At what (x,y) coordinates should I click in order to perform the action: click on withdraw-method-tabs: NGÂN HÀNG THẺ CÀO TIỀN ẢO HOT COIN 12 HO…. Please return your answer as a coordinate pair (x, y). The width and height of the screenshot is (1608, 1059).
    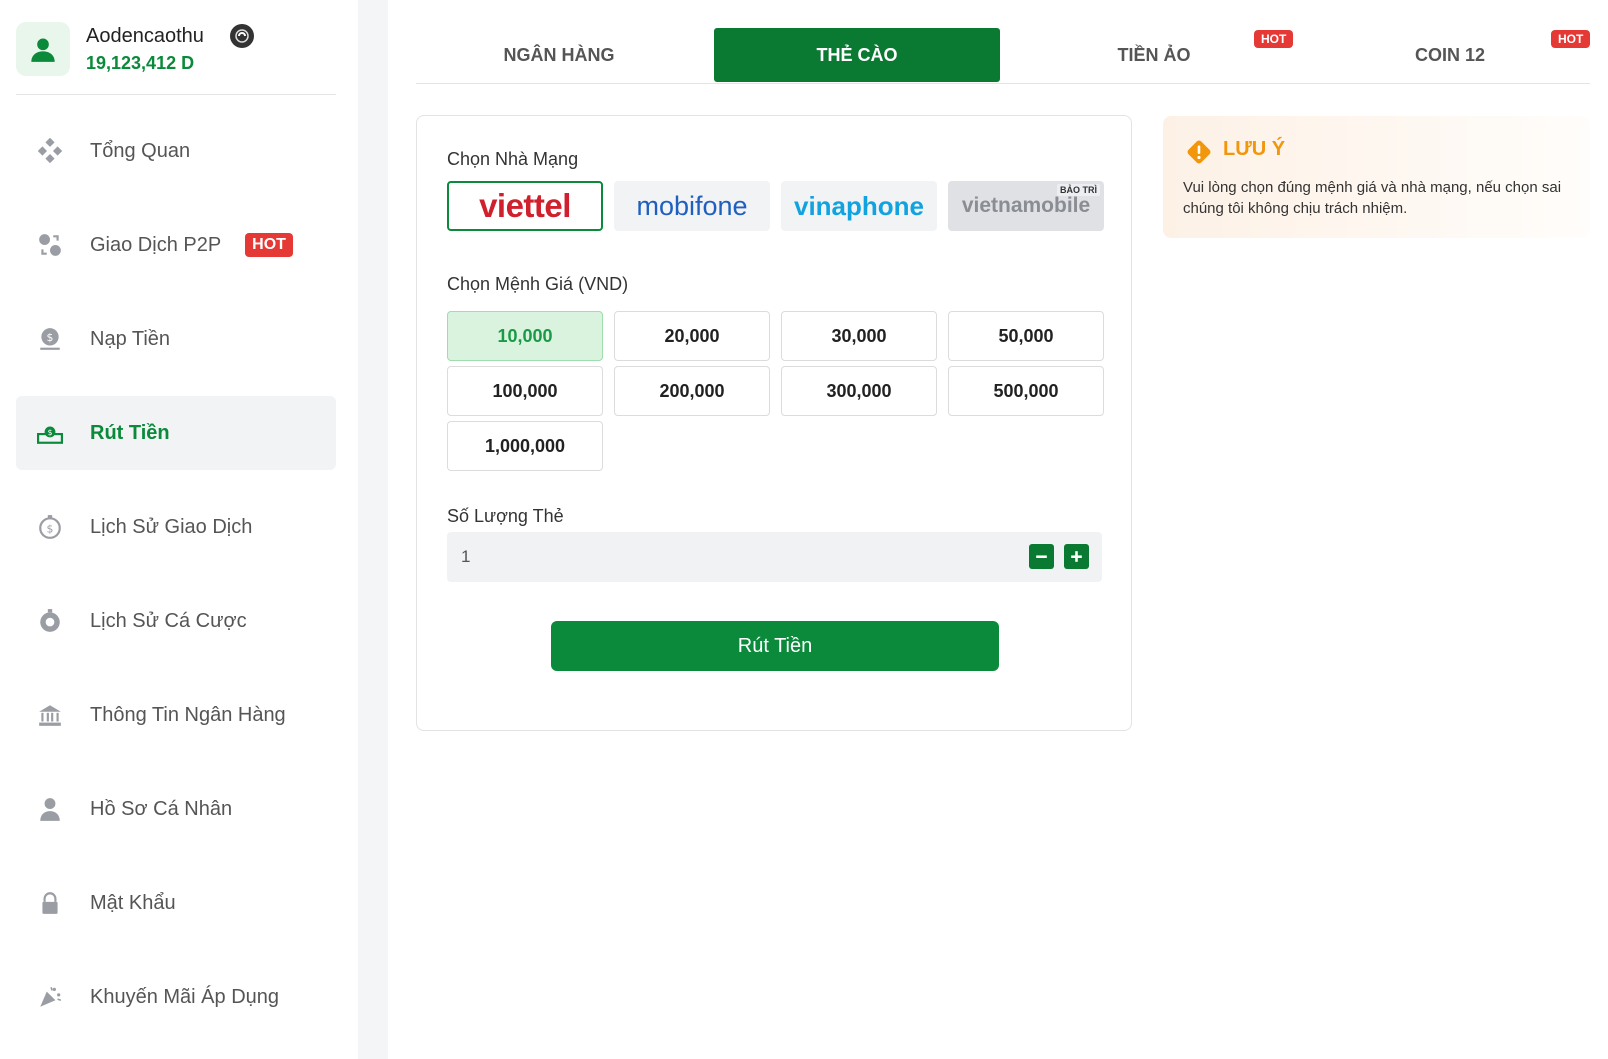
    Looking at the image, I should click on (1003, 55).